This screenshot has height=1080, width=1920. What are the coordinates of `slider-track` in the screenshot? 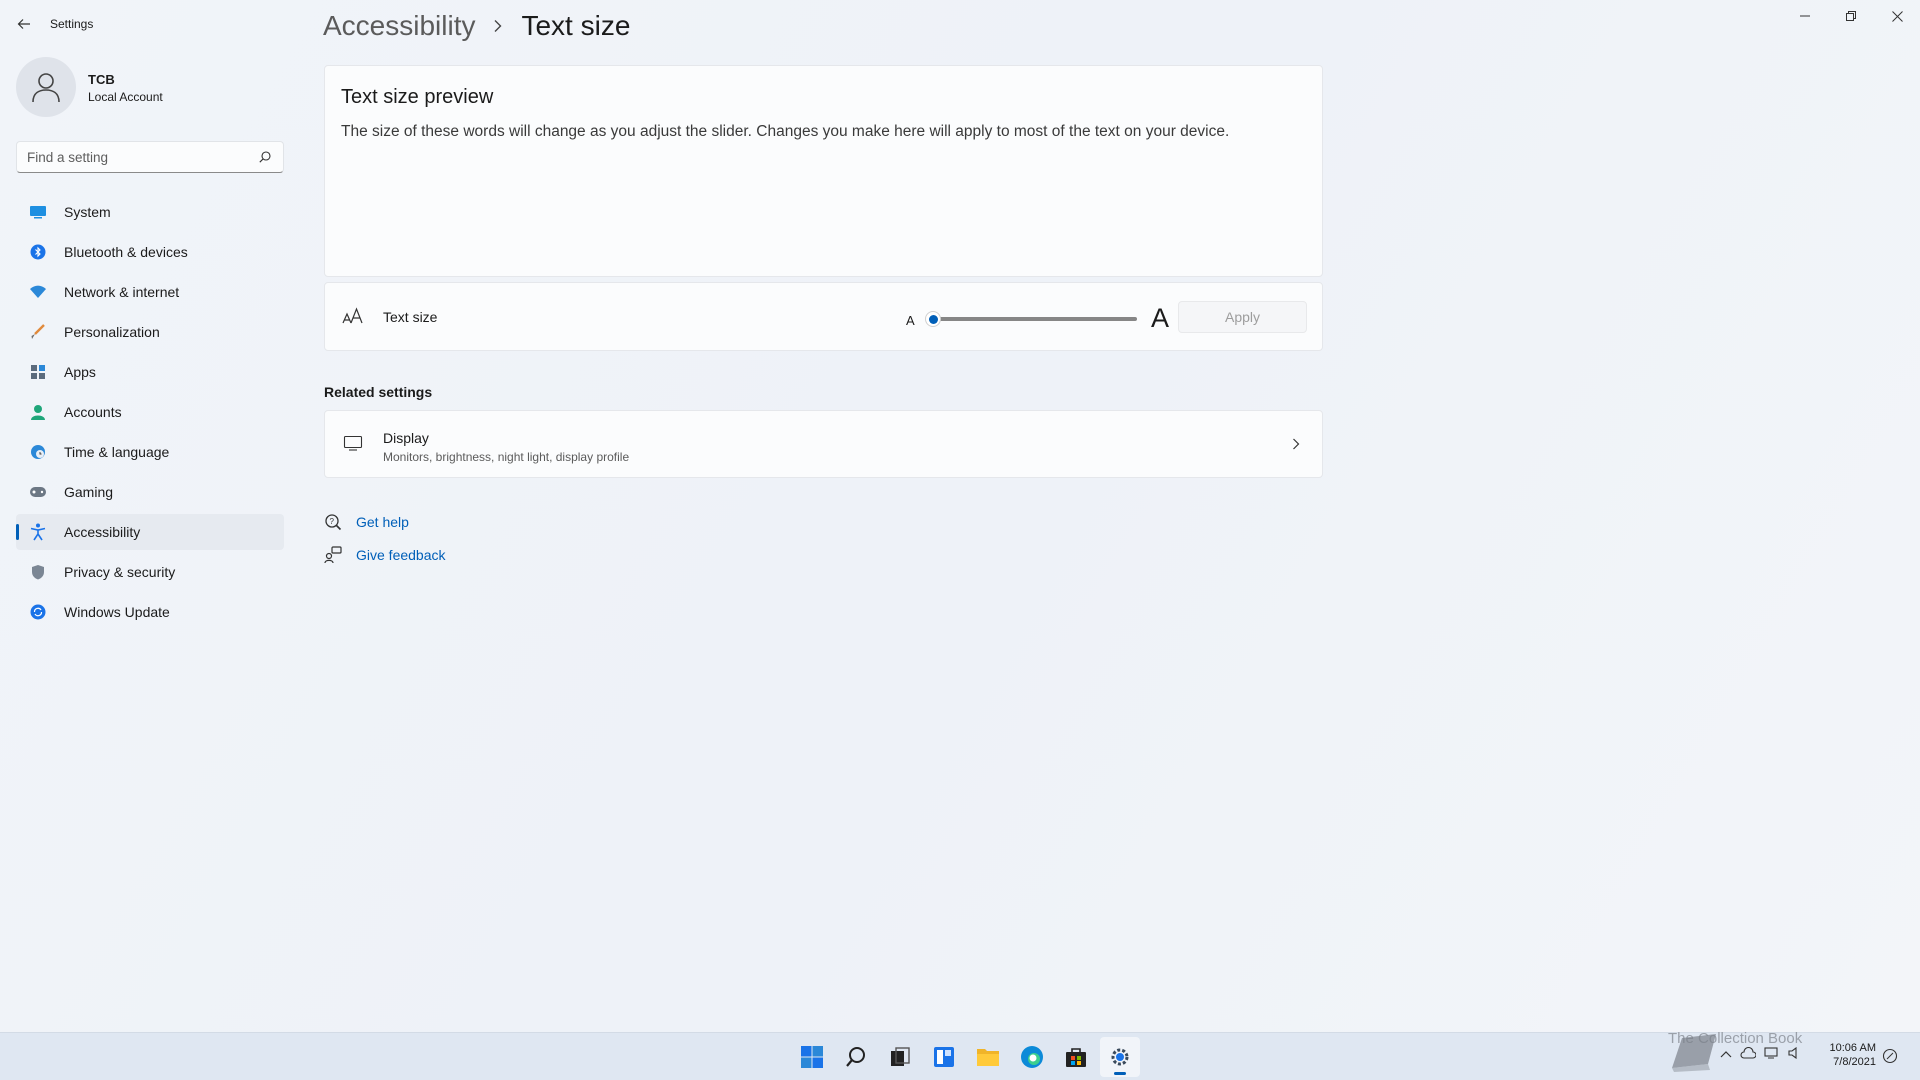 It's located at (1035, 319).